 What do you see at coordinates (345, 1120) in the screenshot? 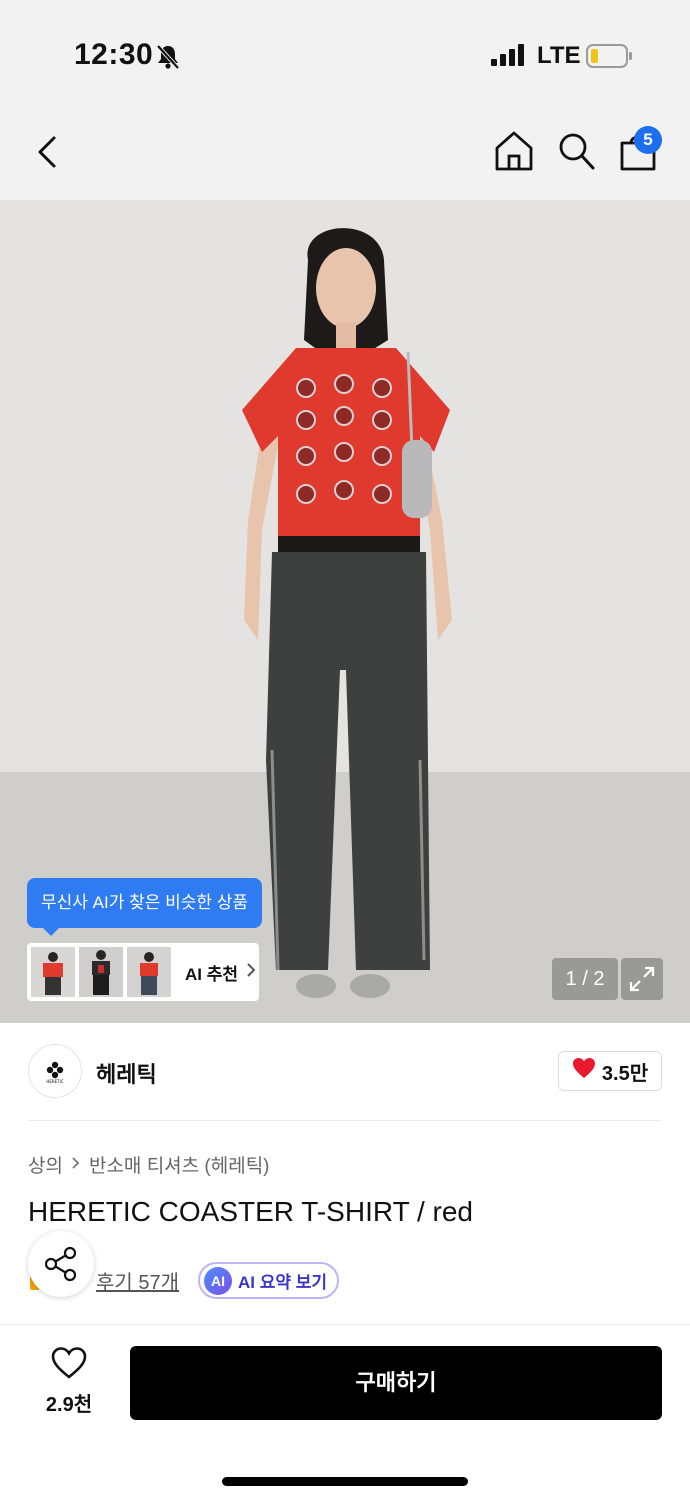
I see `divider` at bounding box center [345, 1120].